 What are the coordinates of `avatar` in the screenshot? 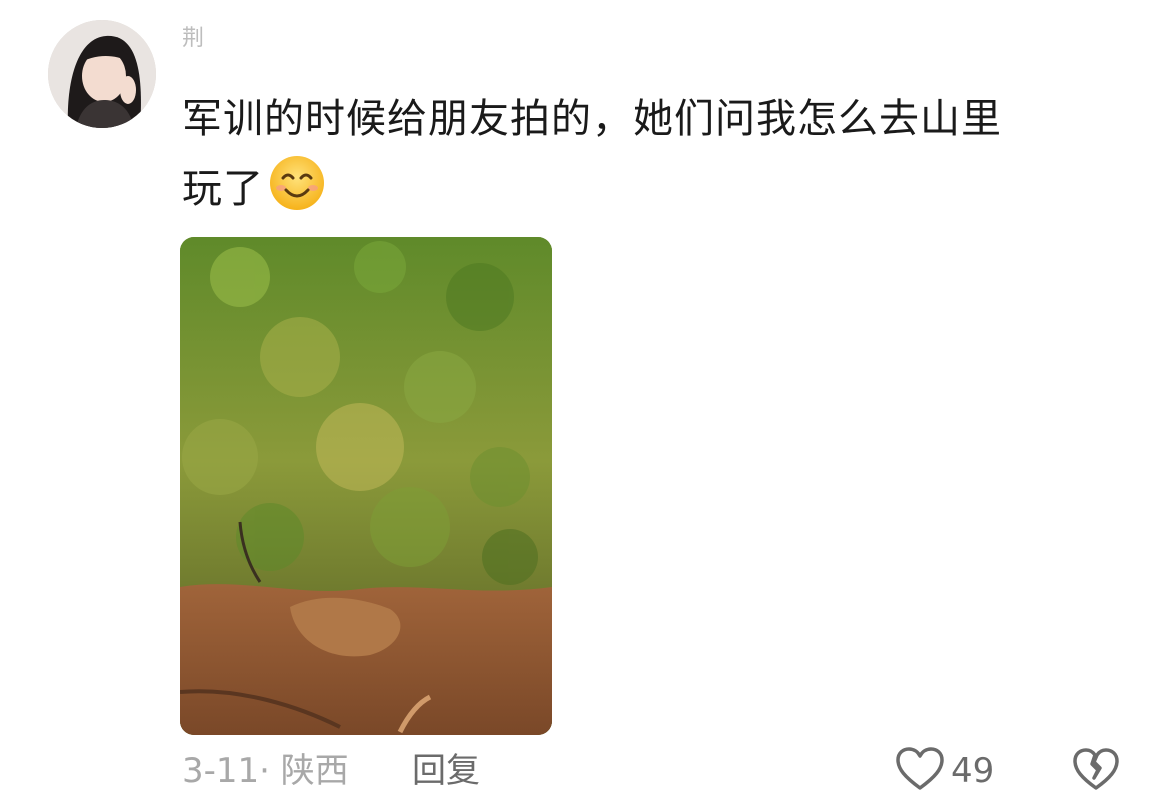 It's located at (102, 74).